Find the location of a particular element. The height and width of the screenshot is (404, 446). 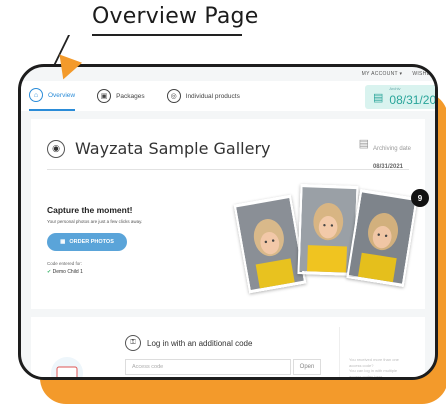

archiving-label: Archiving date is located at coordinates (391, 149).